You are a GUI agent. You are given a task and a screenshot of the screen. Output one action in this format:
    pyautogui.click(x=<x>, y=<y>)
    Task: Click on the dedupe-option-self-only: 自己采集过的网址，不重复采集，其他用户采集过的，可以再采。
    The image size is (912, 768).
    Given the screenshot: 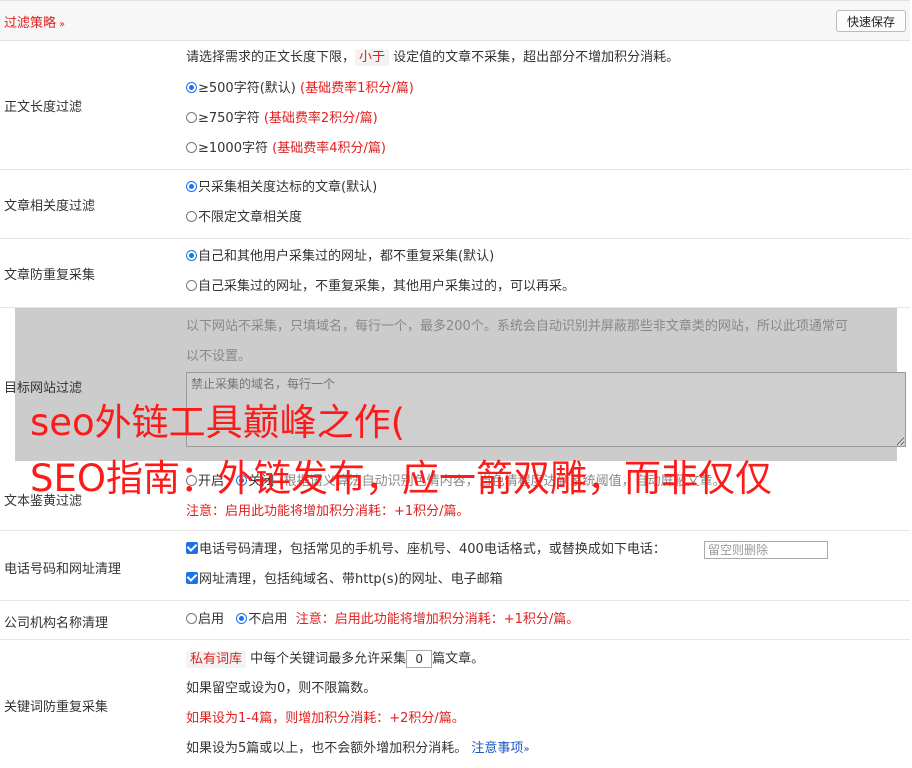 What is the action you would take?
    pyautogui.click(x=380, y=287)
    